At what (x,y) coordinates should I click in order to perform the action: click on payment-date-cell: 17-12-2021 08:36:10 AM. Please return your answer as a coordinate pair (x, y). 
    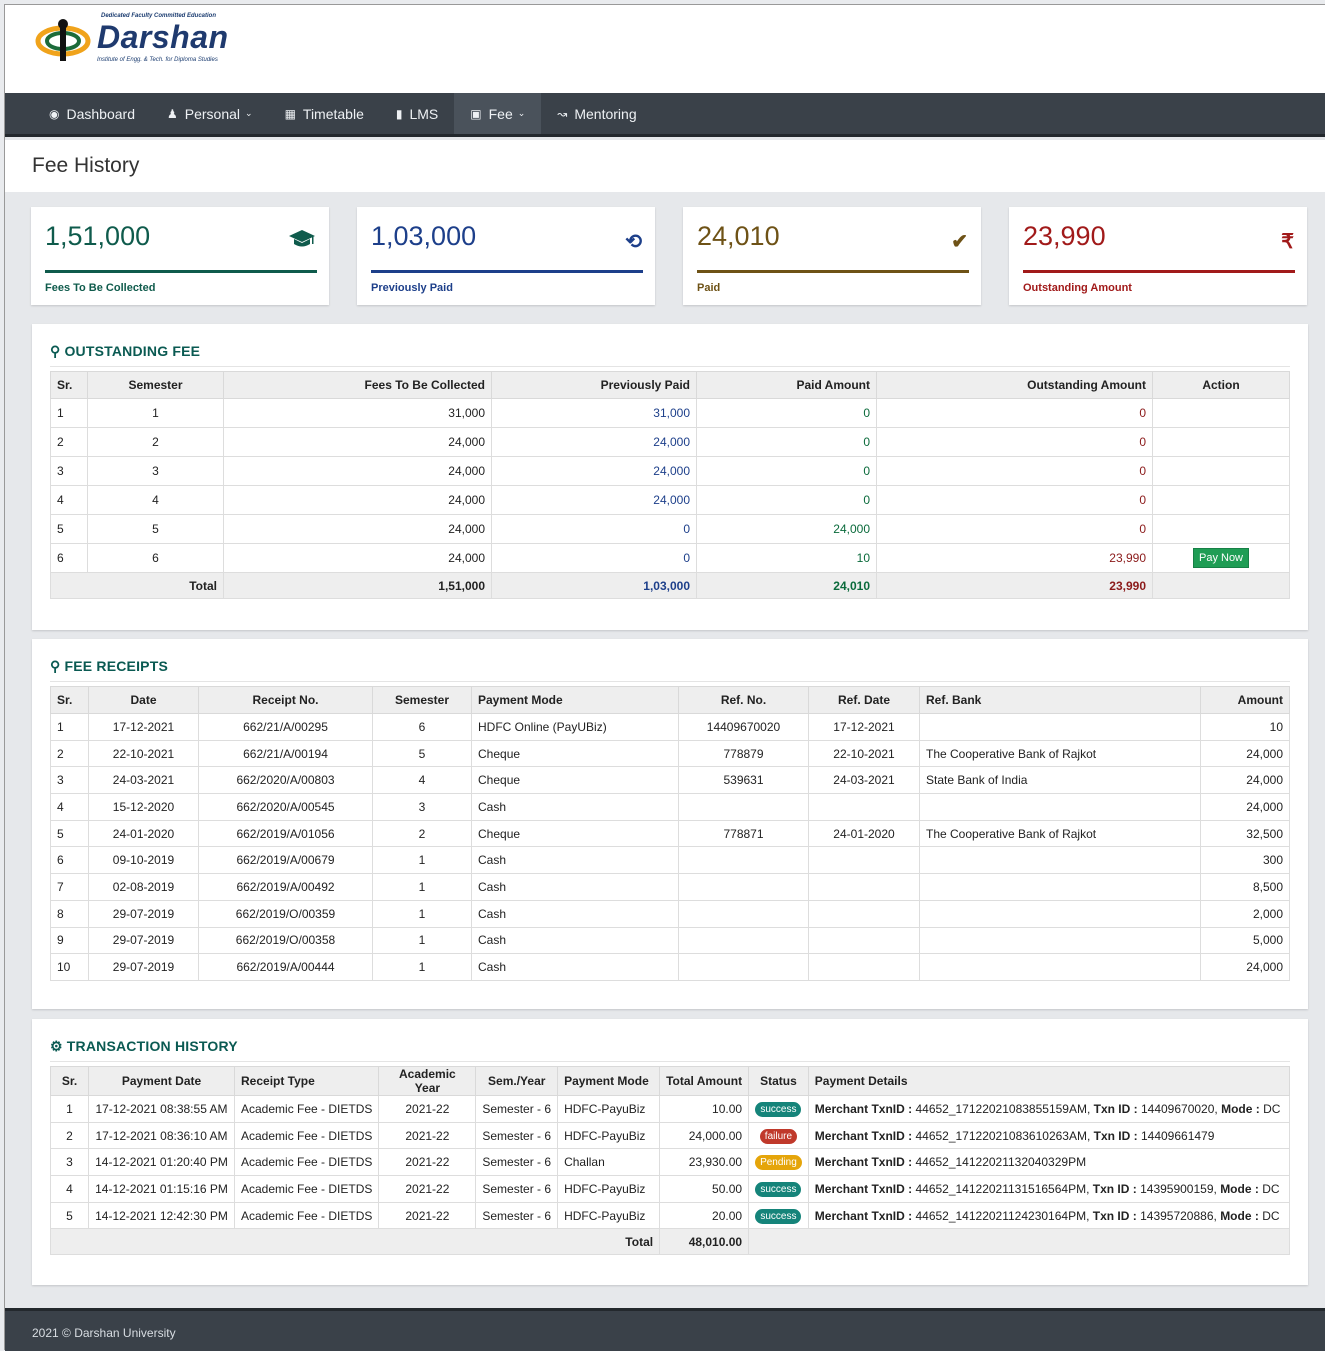
    Looking at the image, I should click on (161, 1135).